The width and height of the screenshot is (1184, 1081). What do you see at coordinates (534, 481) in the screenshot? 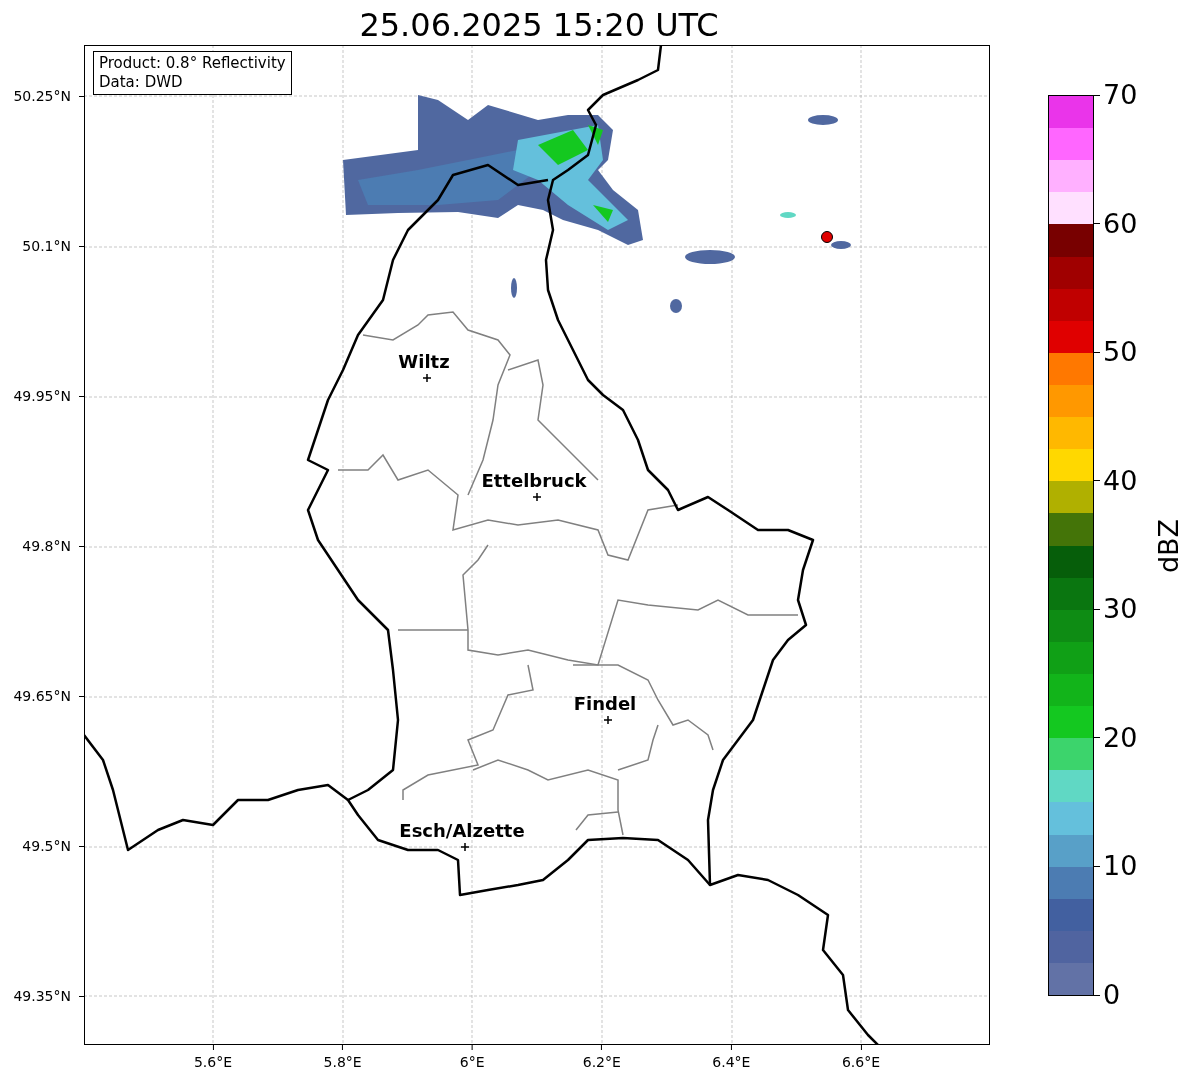
I see `city-label: Ettelbruck` at bounding box center [534, 481].